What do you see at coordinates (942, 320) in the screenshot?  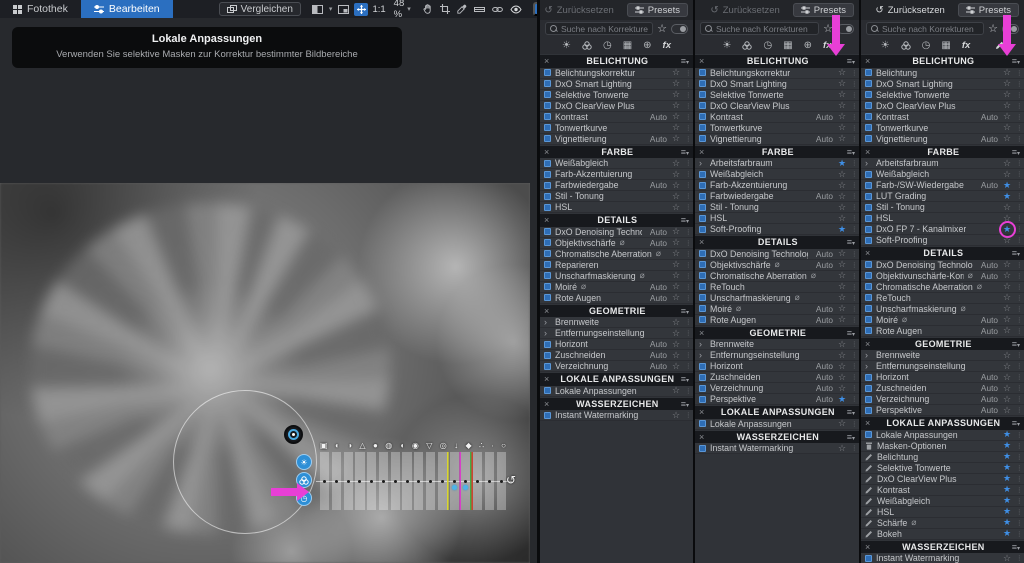 I see `palette-row: Moiré ⌀ Auto ☆ ⋮` at bounding box center [942, 320].